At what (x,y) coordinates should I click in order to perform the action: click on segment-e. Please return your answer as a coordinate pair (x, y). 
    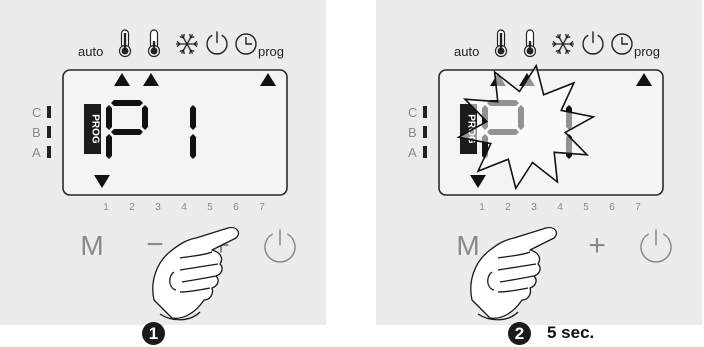
    Looking at the image, I should click on (109, 146).